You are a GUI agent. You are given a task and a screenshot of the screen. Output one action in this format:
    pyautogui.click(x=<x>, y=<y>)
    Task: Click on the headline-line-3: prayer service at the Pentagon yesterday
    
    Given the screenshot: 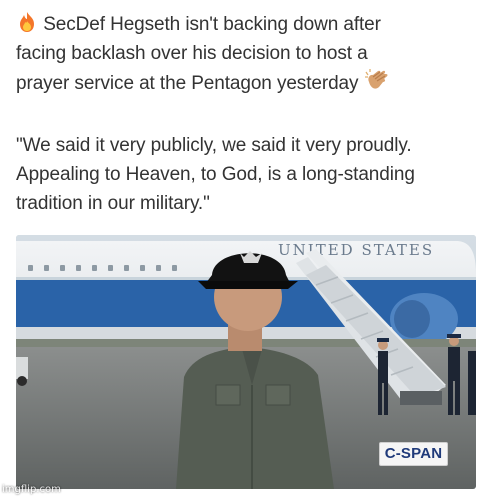 What is the action you would take?
    pyautogui.click(x=203, y=84)
    